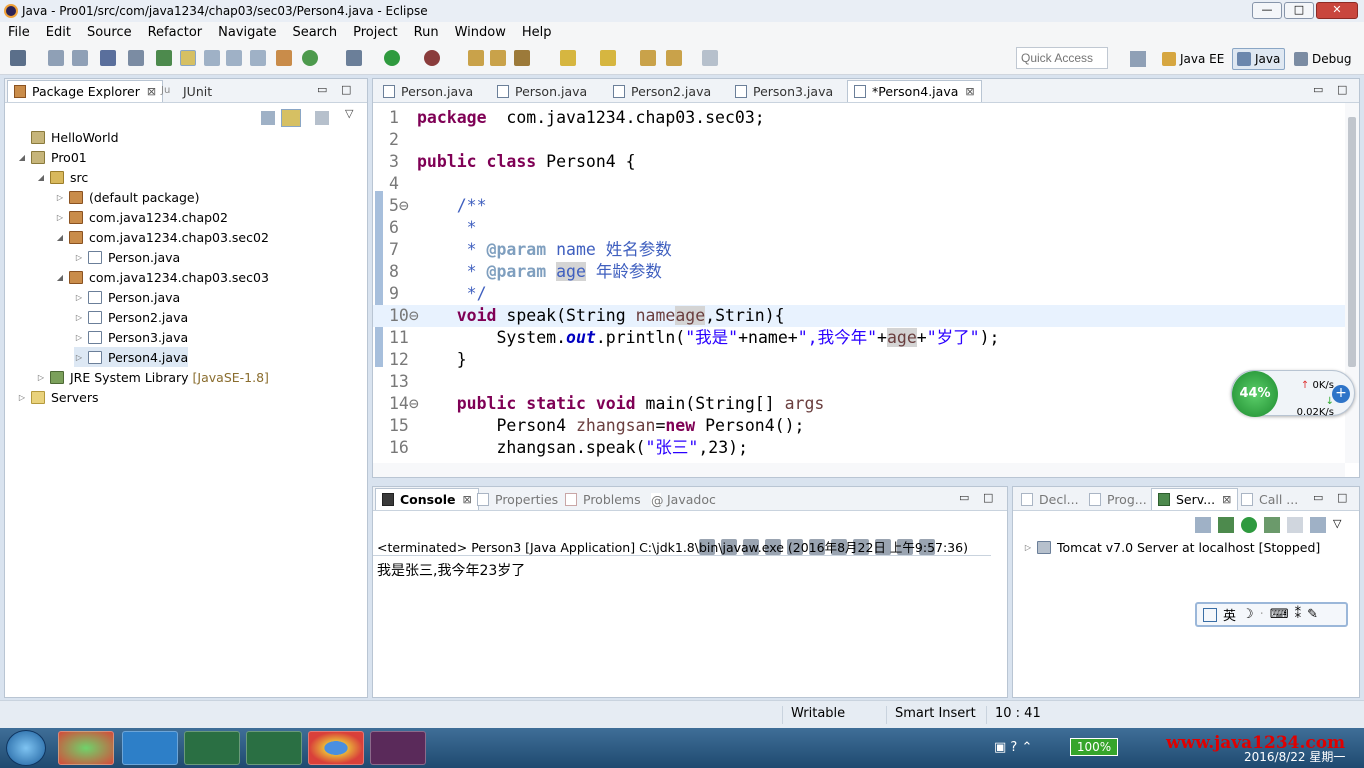 The height and width of the screenshot is (768, 1364). I want to click on tab-console: Console ⊠, so click(427, 499).